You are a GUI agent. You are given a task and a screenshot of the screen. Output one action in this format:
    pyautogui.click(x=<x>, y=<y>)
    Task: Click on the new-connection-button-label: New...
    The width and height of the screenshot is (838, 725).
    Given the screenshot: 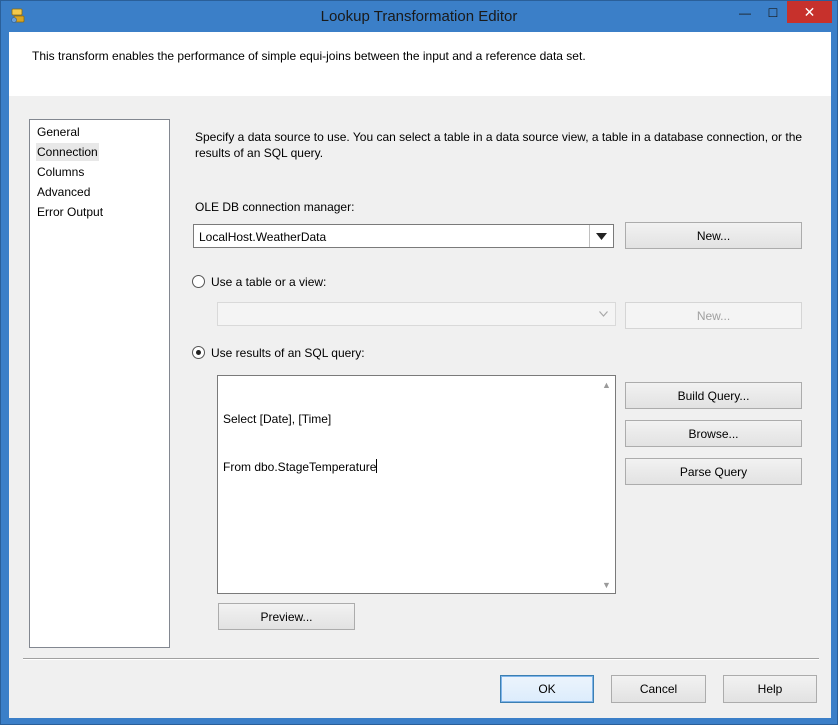 What is the action you would take?
    pyautogui.click(x=713, y=235)
    